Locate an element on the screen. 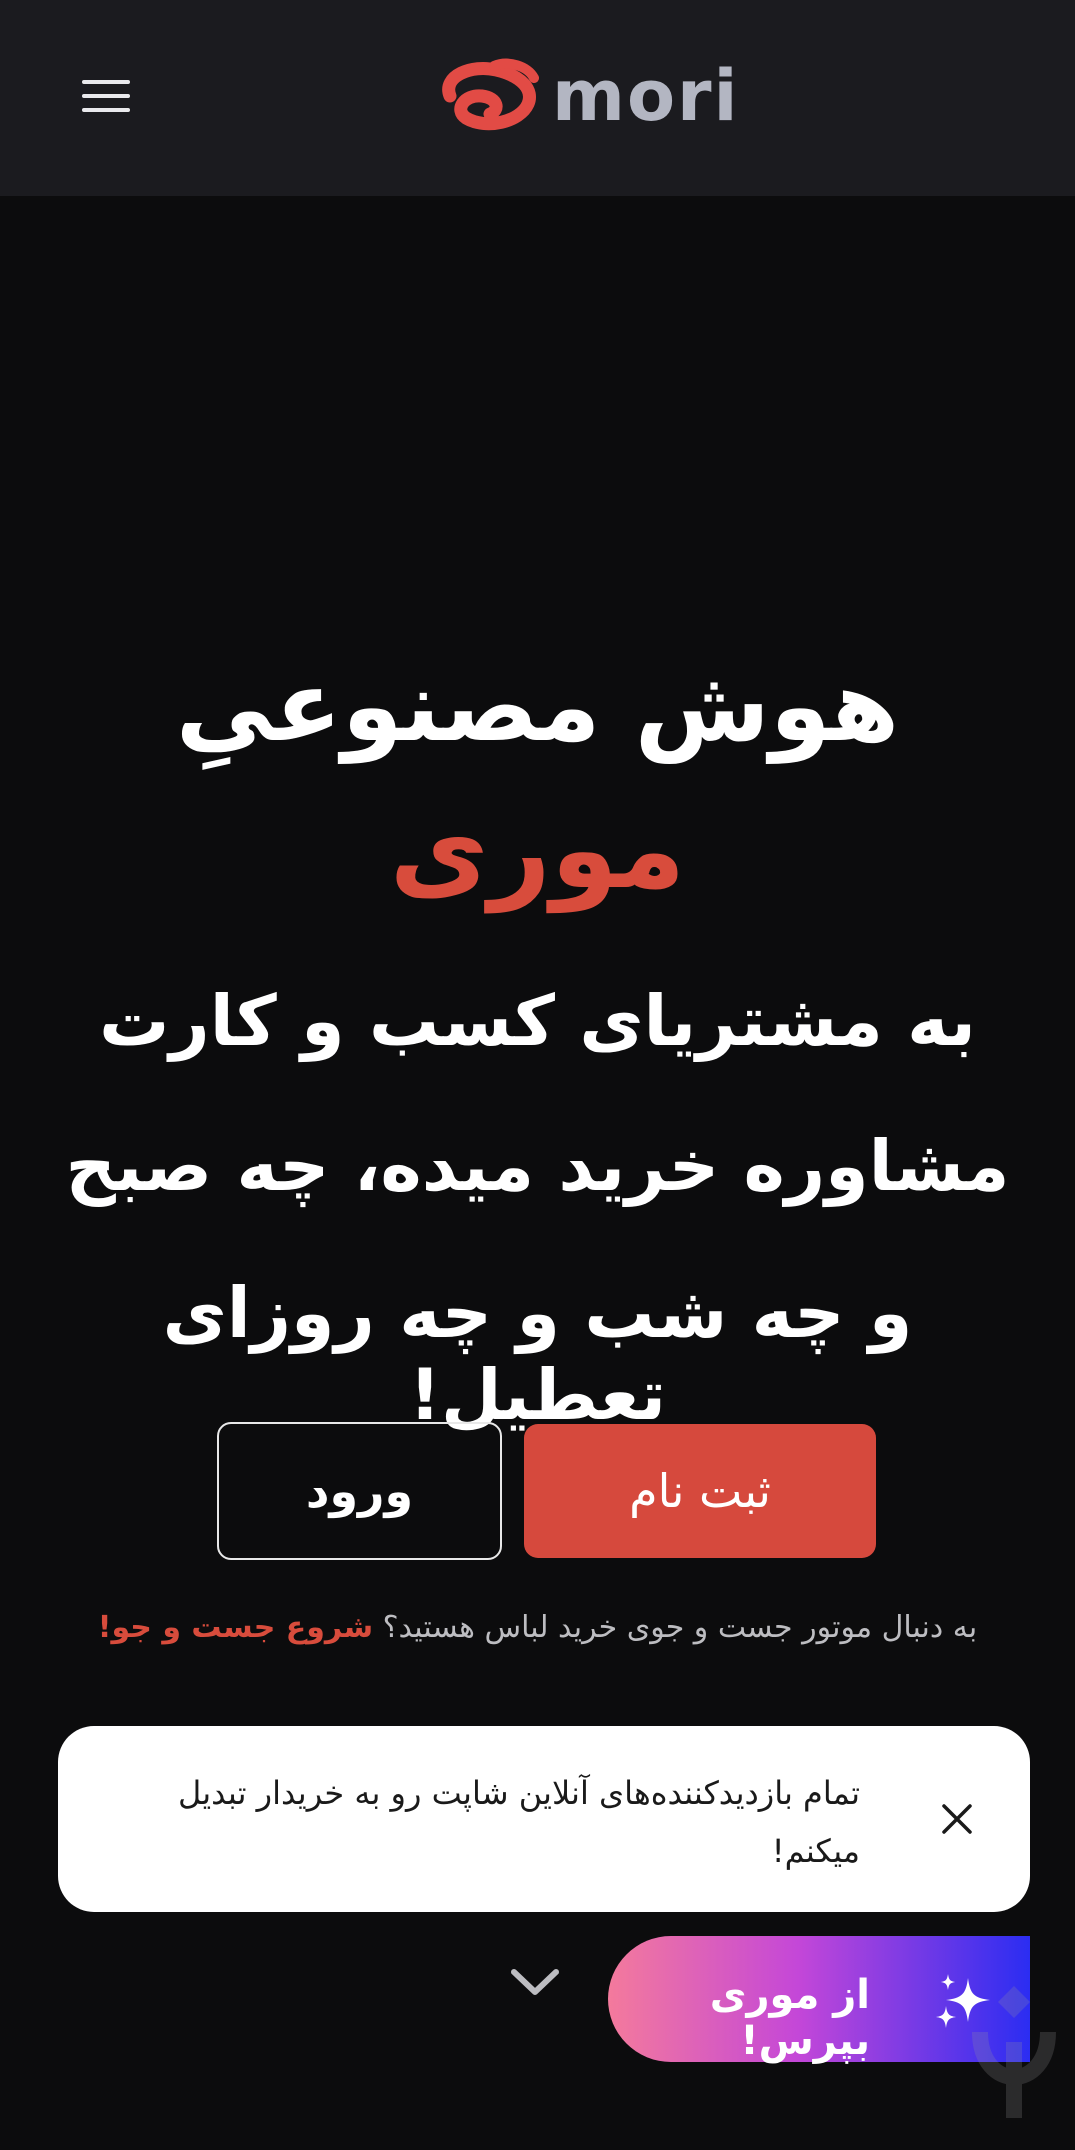 This screenshot has width=1075, height=2150. start-search-link: شروع جست و جو! is located at coordinates (235, 1627).